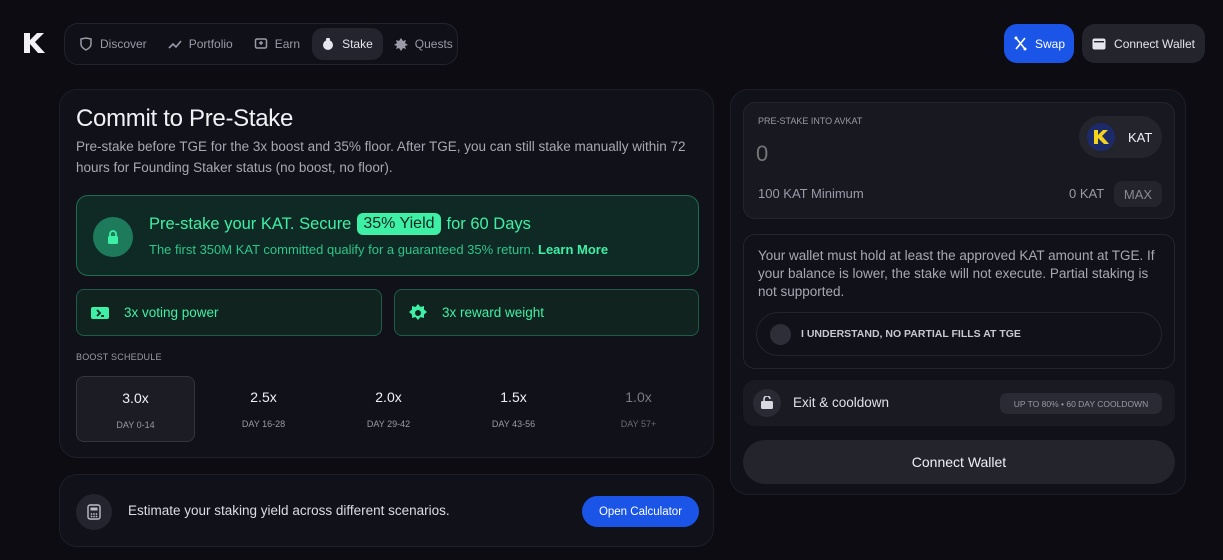  I want to click on boost-days: DAY 57+, so click(638, 424).